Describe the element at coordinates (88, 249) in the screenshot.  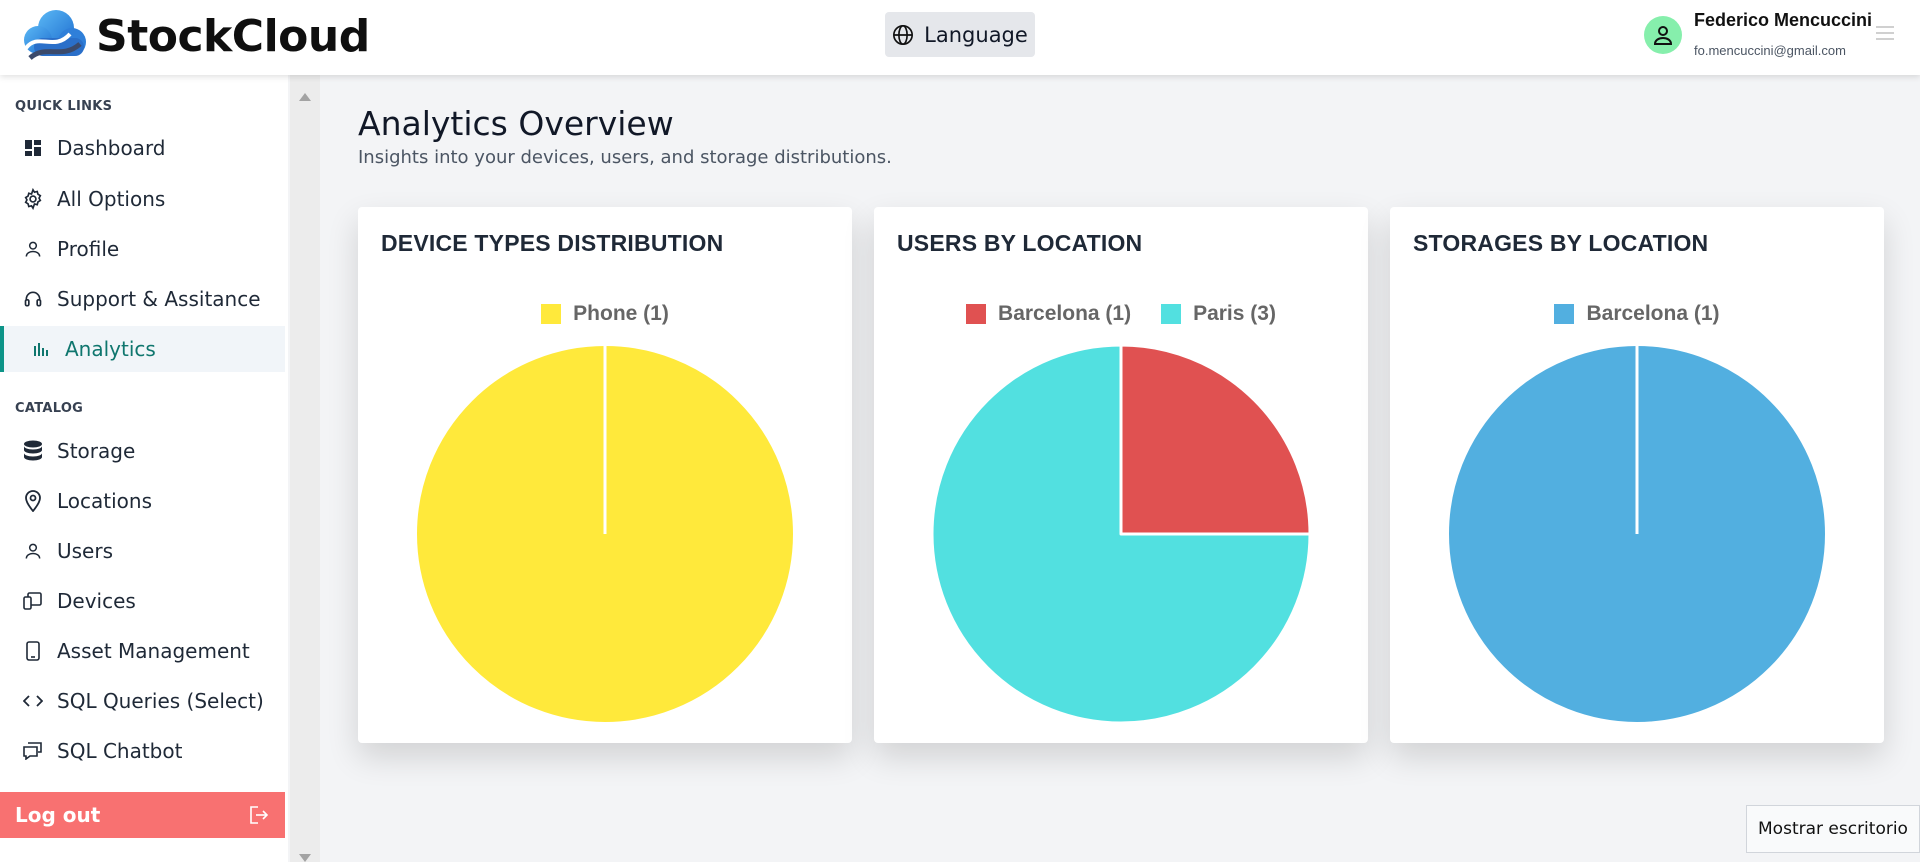
I see `sidebar-item-label: Profile` at that location.